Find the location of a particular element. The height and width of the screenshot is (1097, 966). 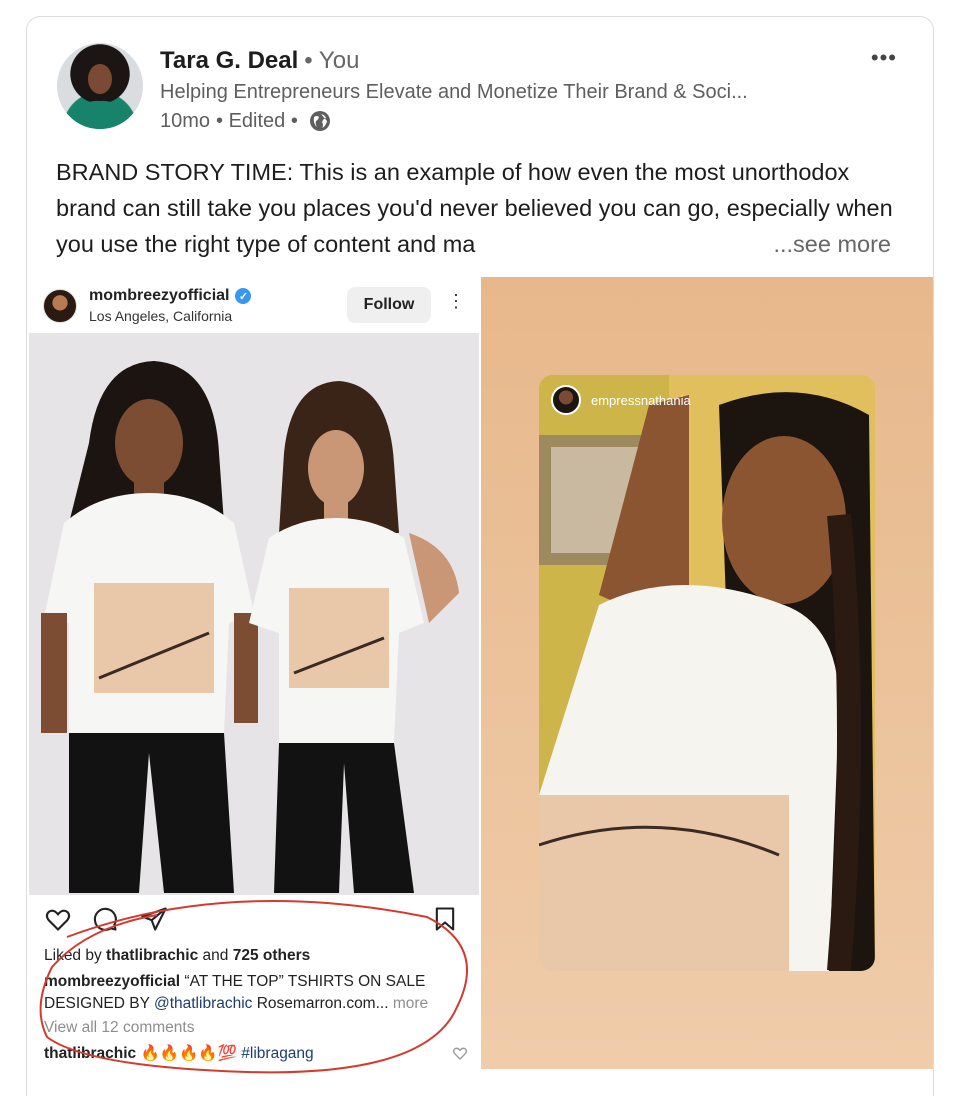

instagram-location: Los Angeles, California is located at coordinates (160, 316).